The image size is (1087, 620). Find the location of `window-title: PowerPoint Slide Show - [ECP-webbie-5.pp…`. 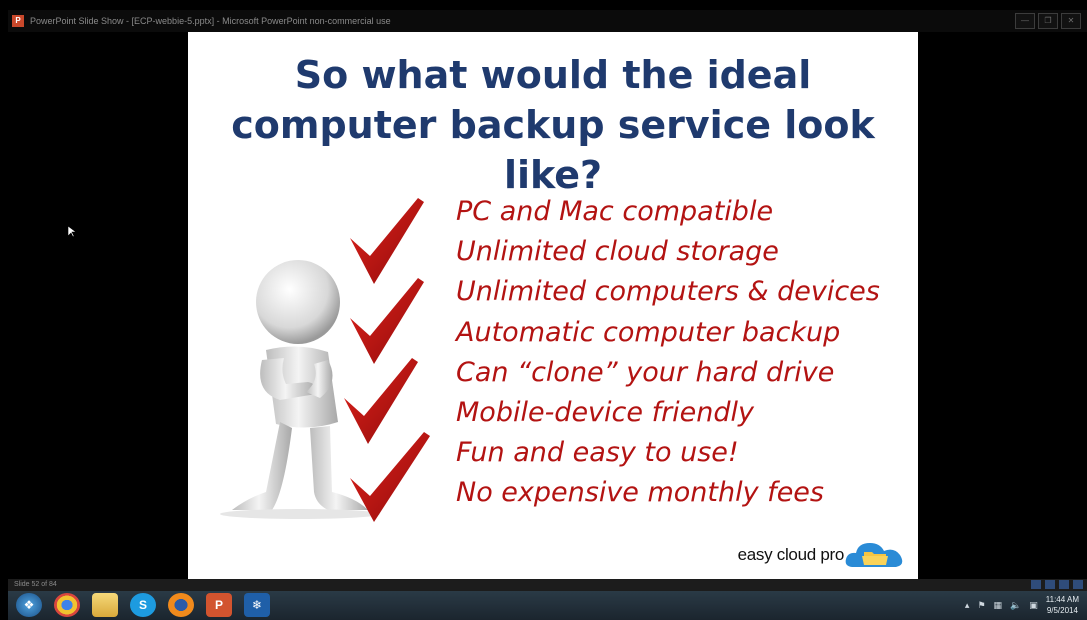

window-title: PowerPoint Slide Show - [ECP-webbie-5.pp… is located at coordinates (210, 21).